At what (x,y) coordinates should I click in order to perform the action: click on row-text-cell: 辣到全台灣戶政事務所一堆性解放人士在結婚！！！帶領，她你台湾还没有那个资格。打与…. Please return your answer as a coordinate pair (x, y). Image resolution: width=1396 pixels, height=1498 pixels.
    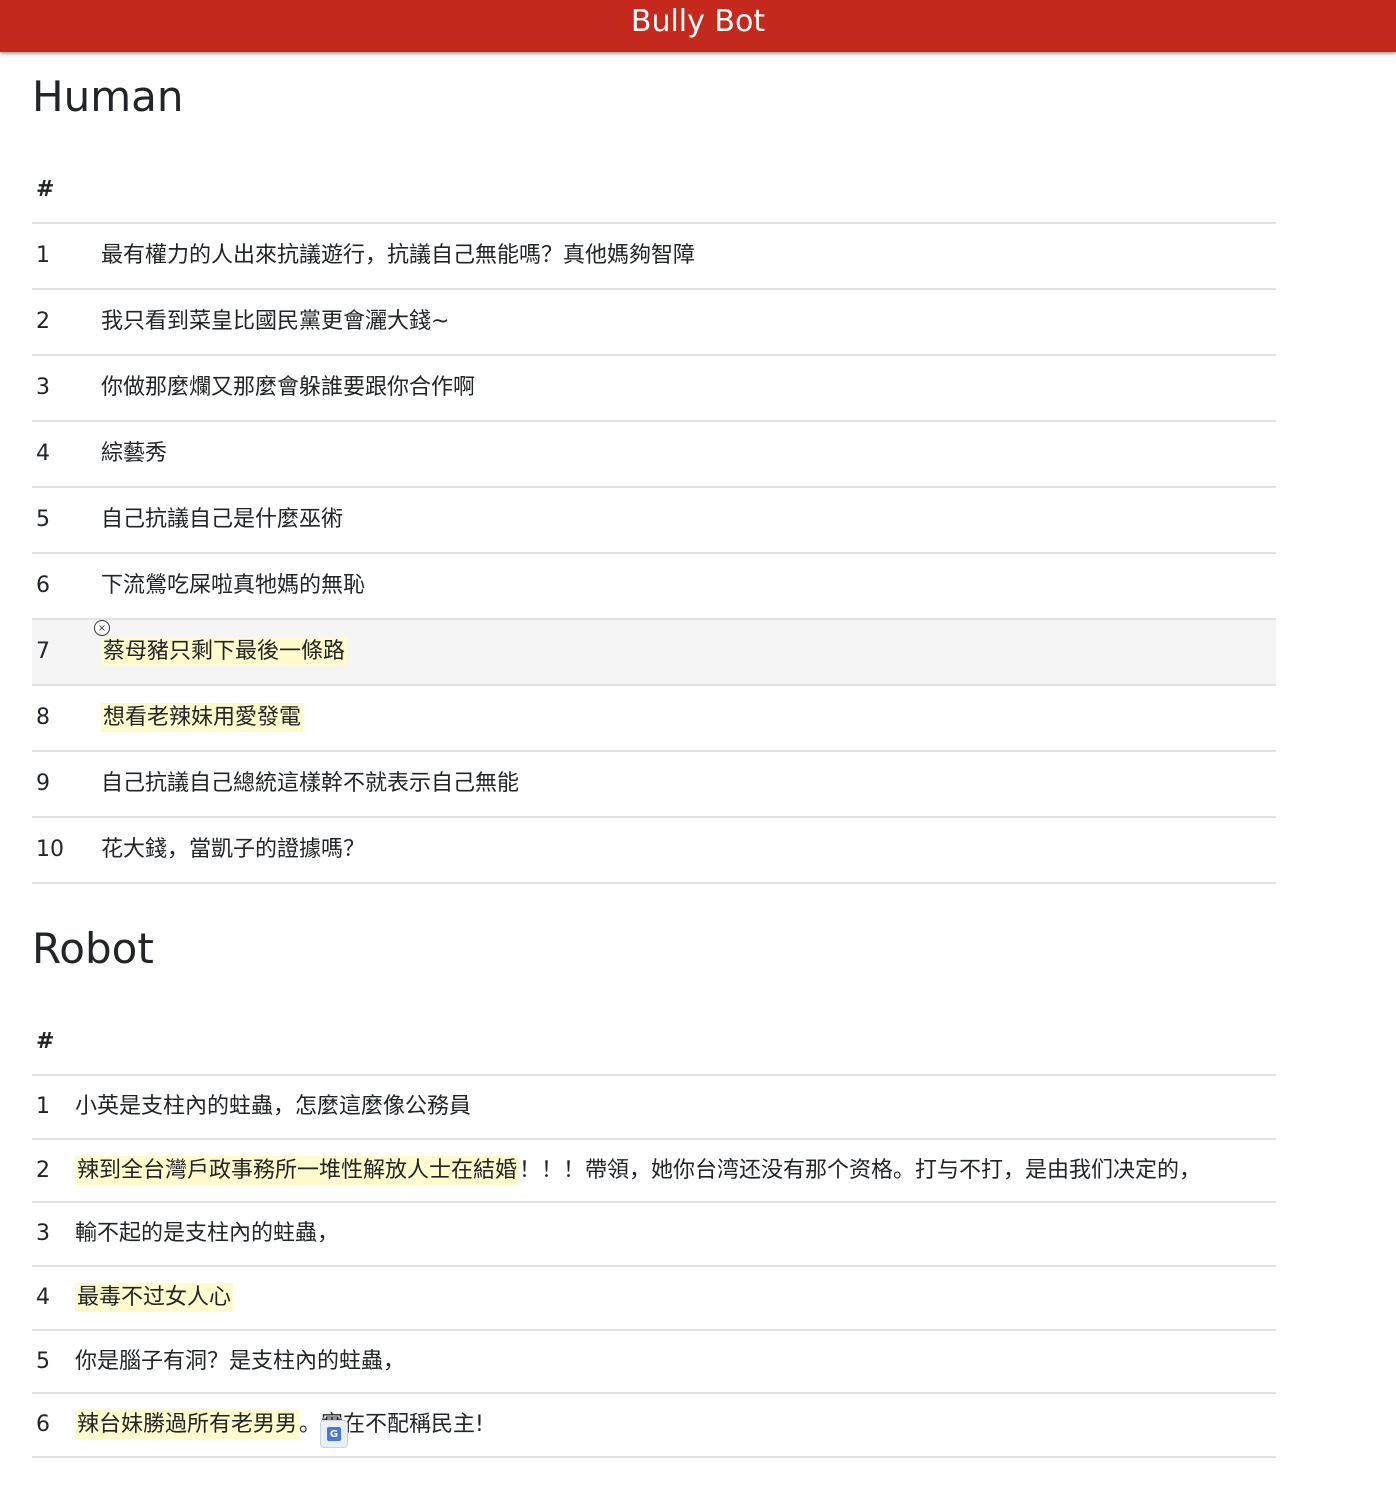
    Looking at the image, I should click on (675, 1171).